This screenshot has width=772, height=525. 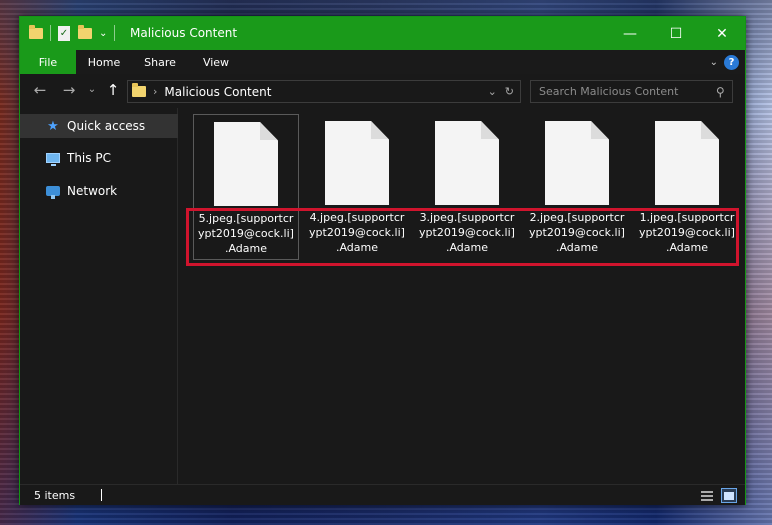 What do you see at coordinates (722, 33) in the screenshot?
I see `close-button: ✕` at bounding box center [722, 33].